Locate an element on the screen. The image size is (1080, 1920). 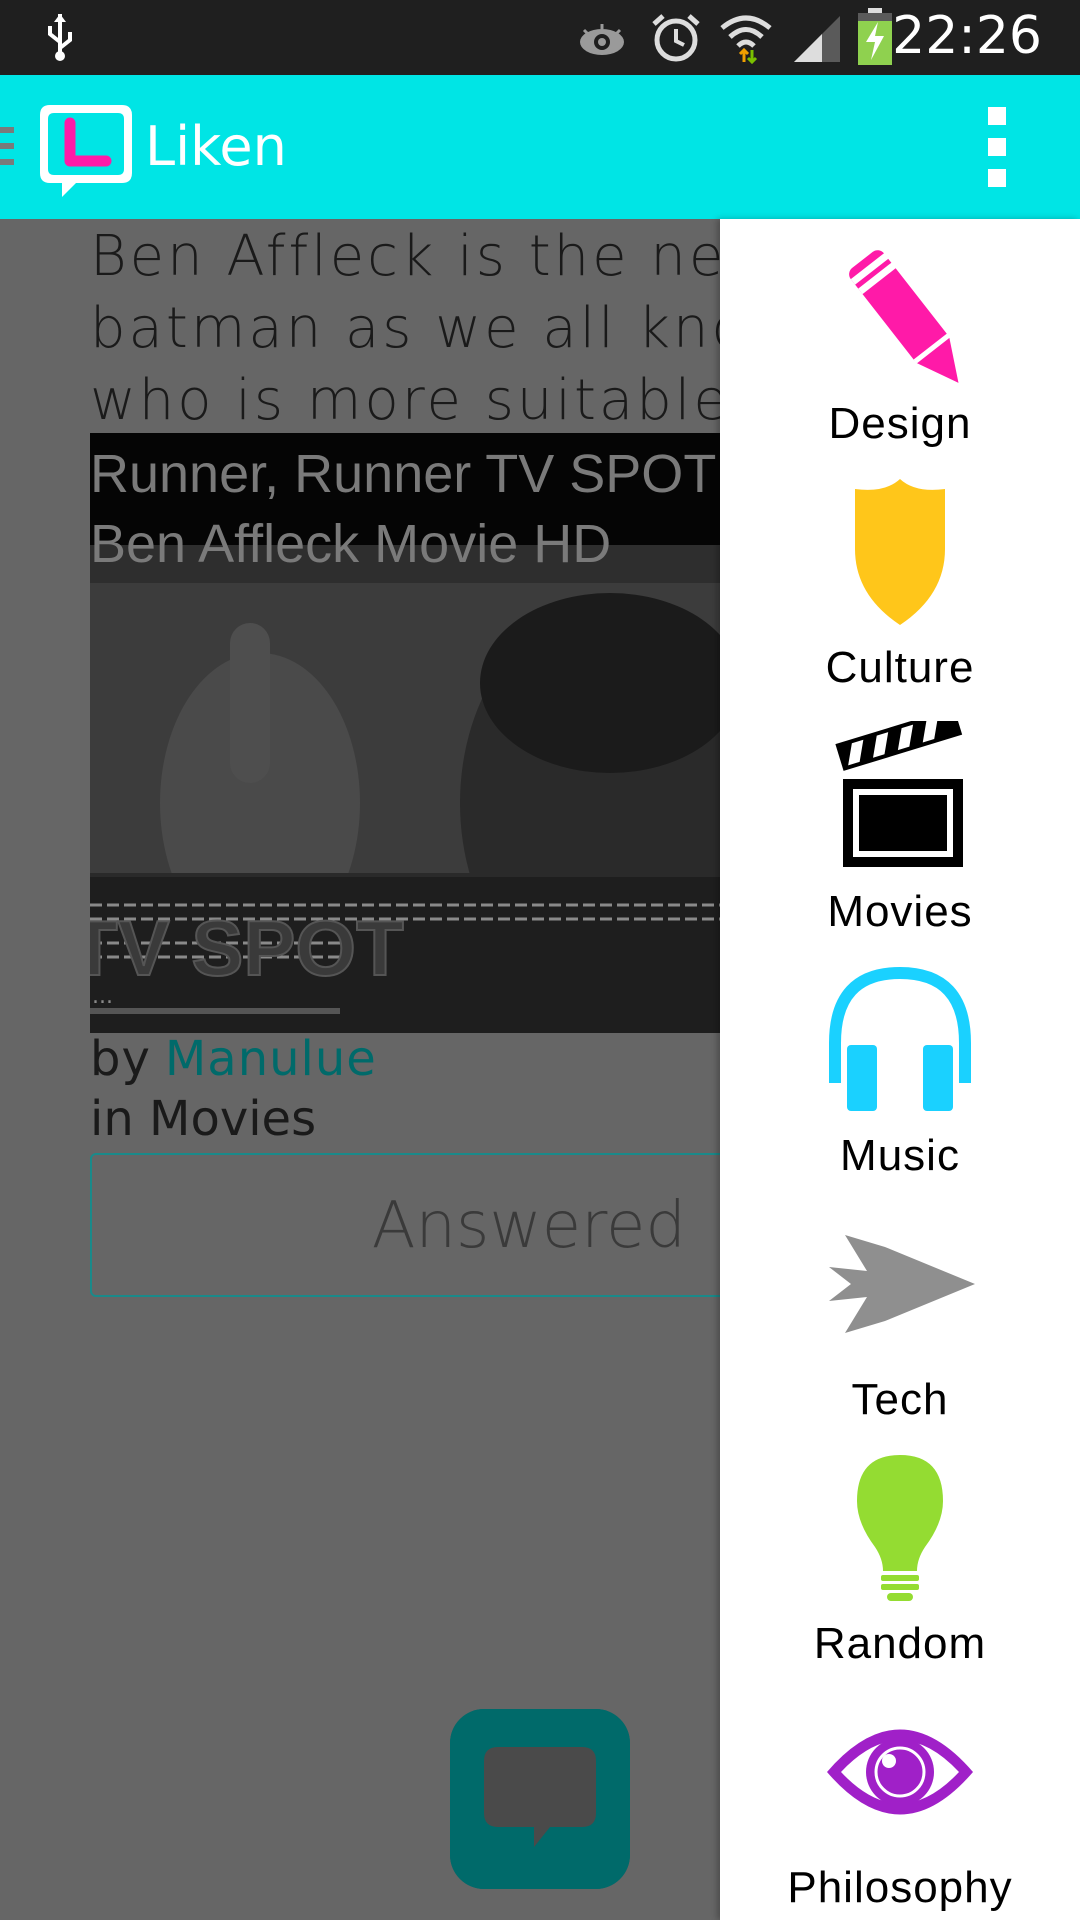
category-item-music: Music is located at coordinates (900, 1087).